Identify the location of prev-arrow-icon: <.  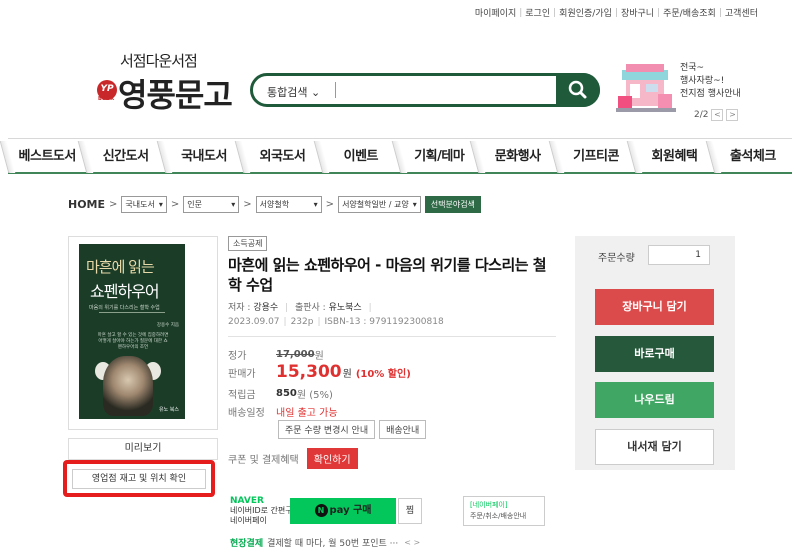
(717, 115).